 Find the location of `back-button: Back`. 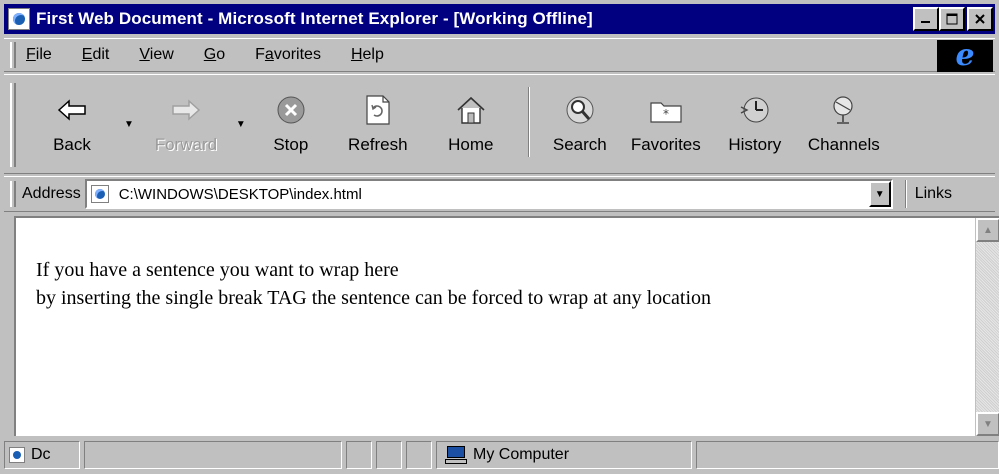

back-button: Back is located at coordinates (72, 121).